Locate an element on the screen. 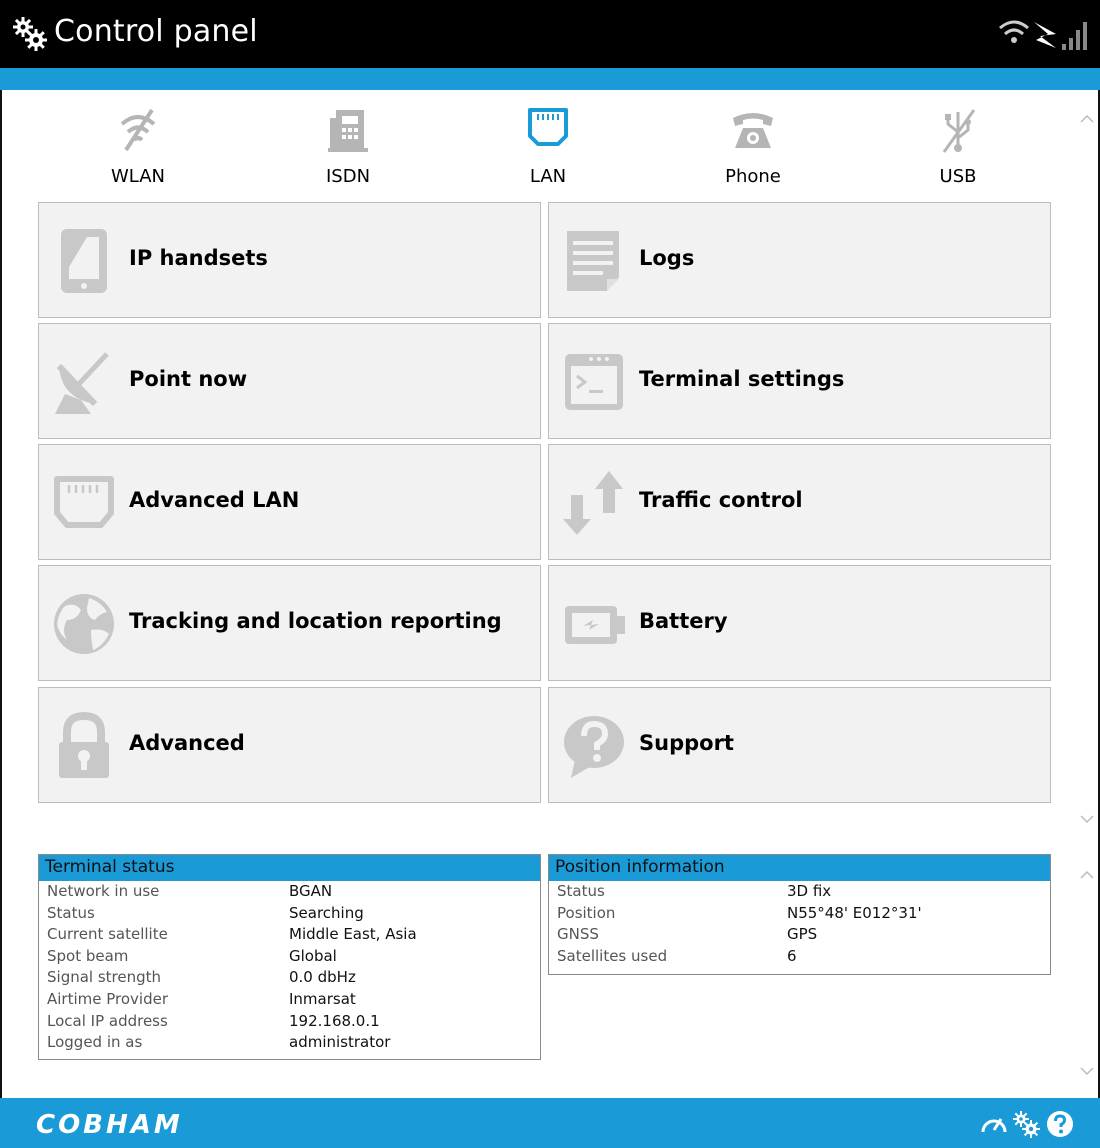 The width and height of the screenshot is (1100, 1148). tile-support: Support is located at coordinates (799, 745).